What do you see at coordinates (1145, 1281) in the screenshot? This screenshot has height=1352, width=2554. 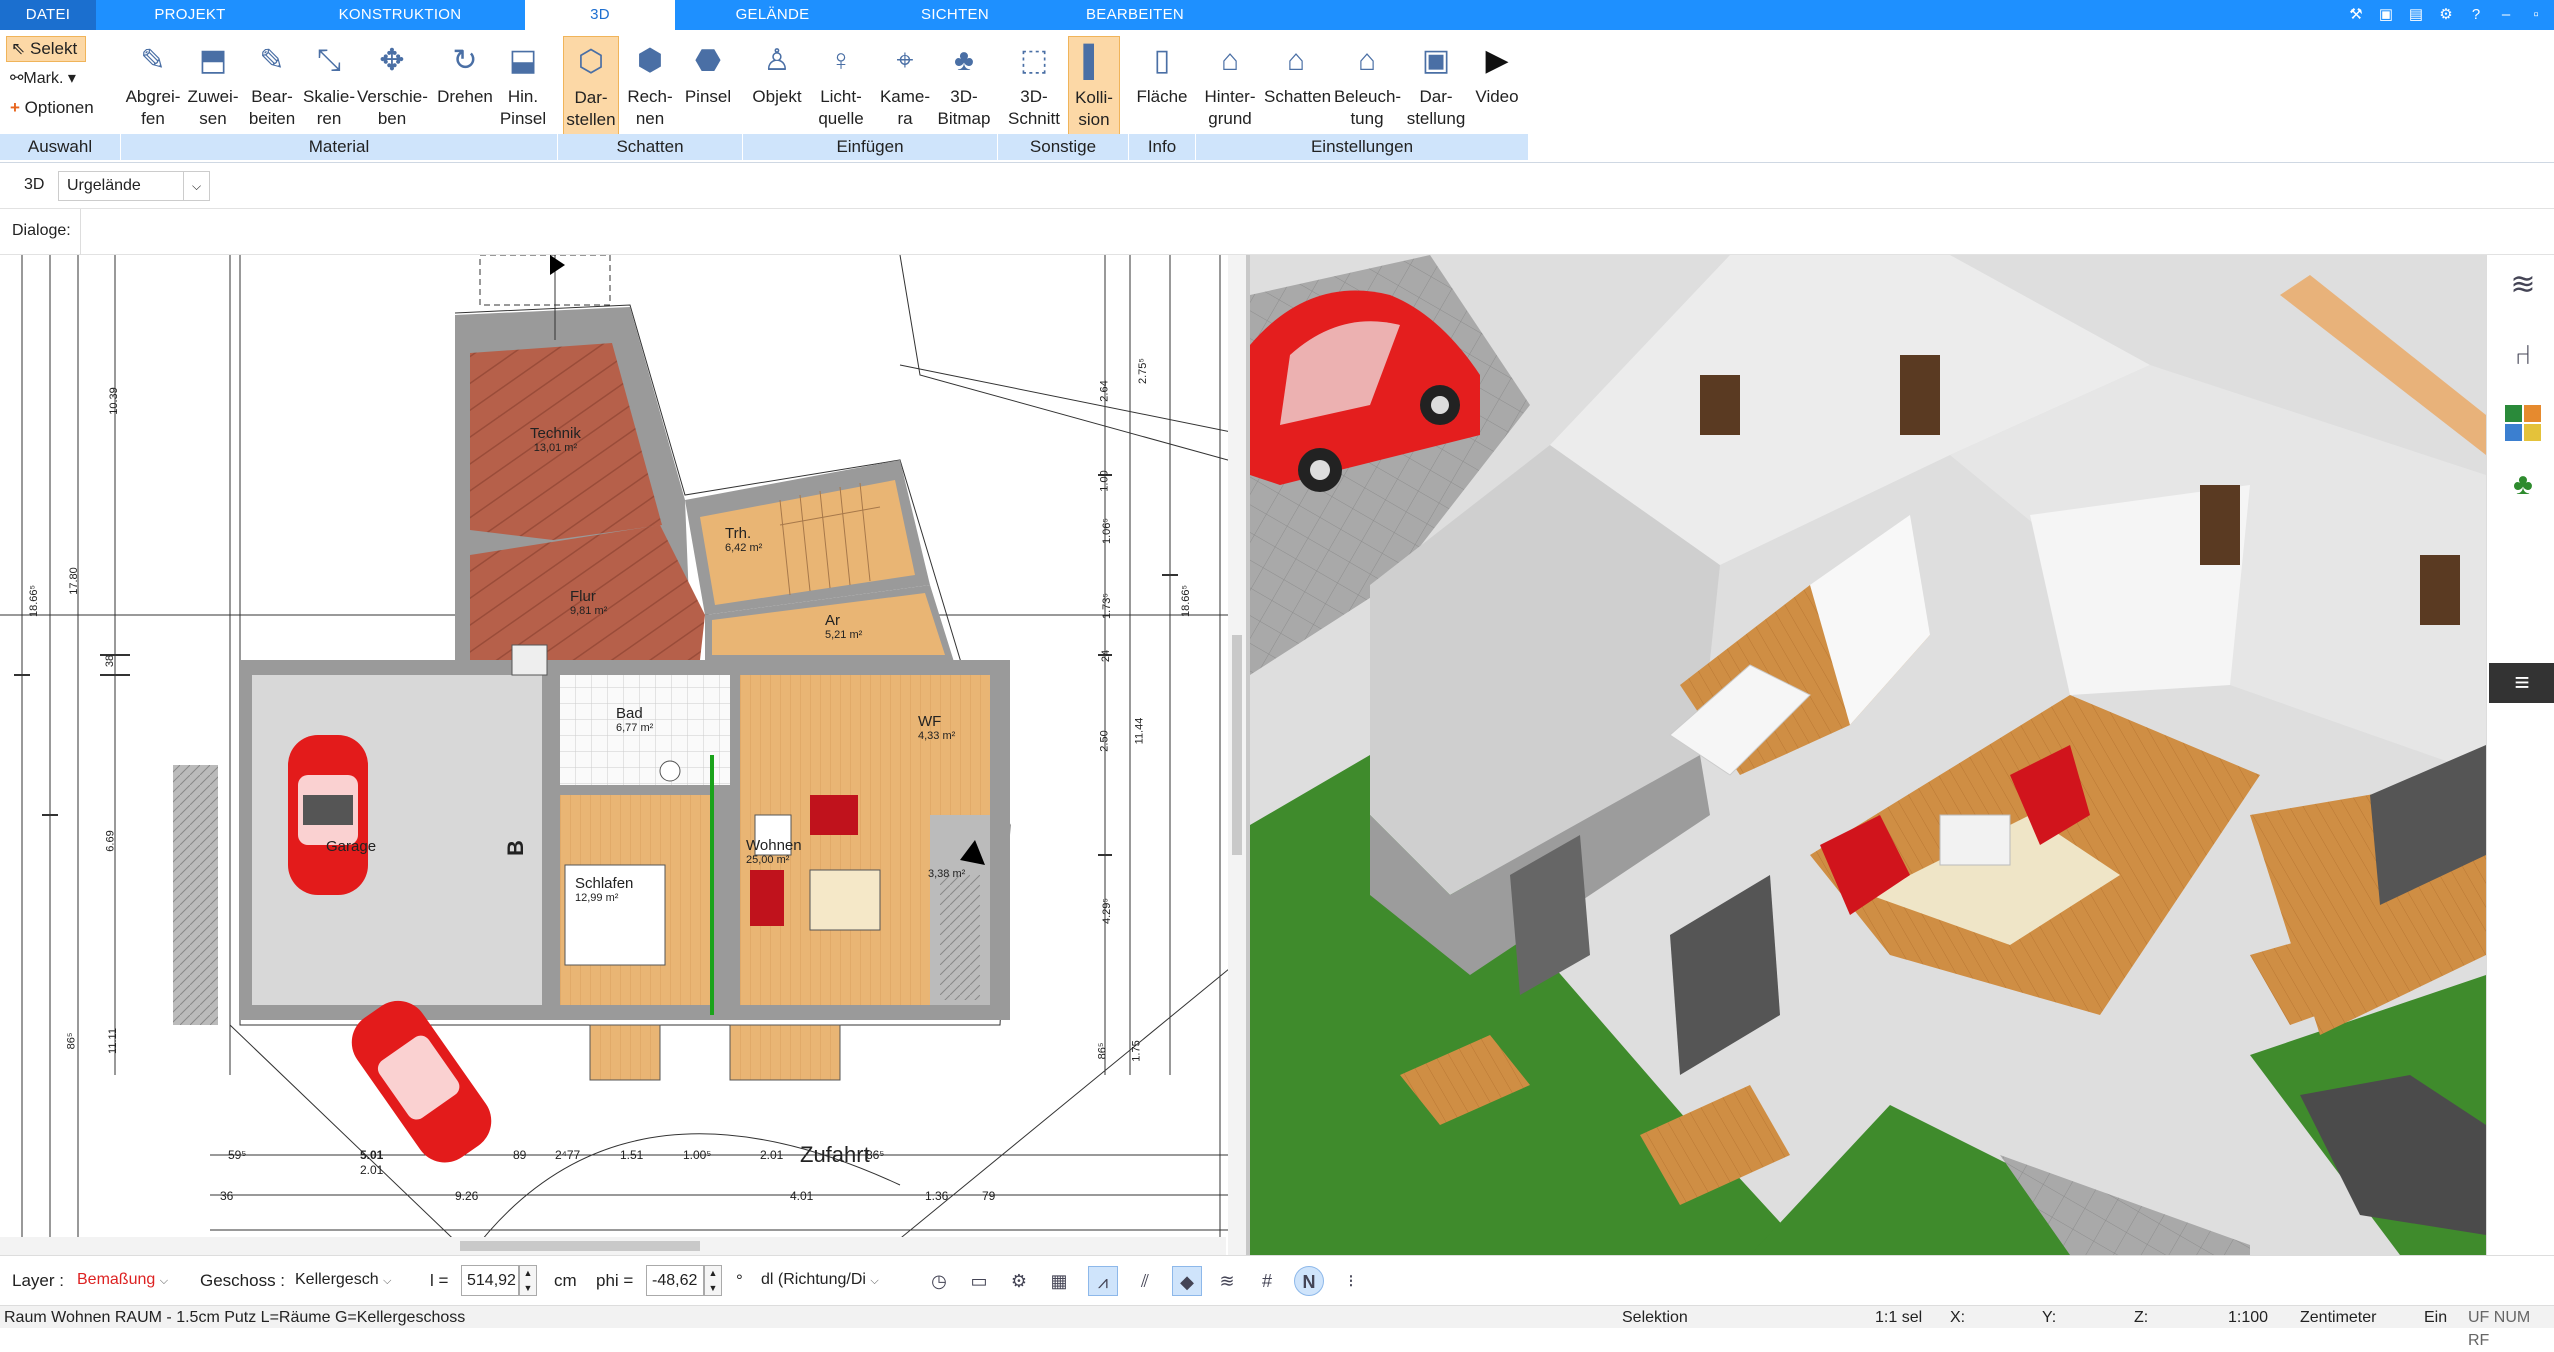 I see `surface-icon: ⫽` at bounding box center [1145, 1281].